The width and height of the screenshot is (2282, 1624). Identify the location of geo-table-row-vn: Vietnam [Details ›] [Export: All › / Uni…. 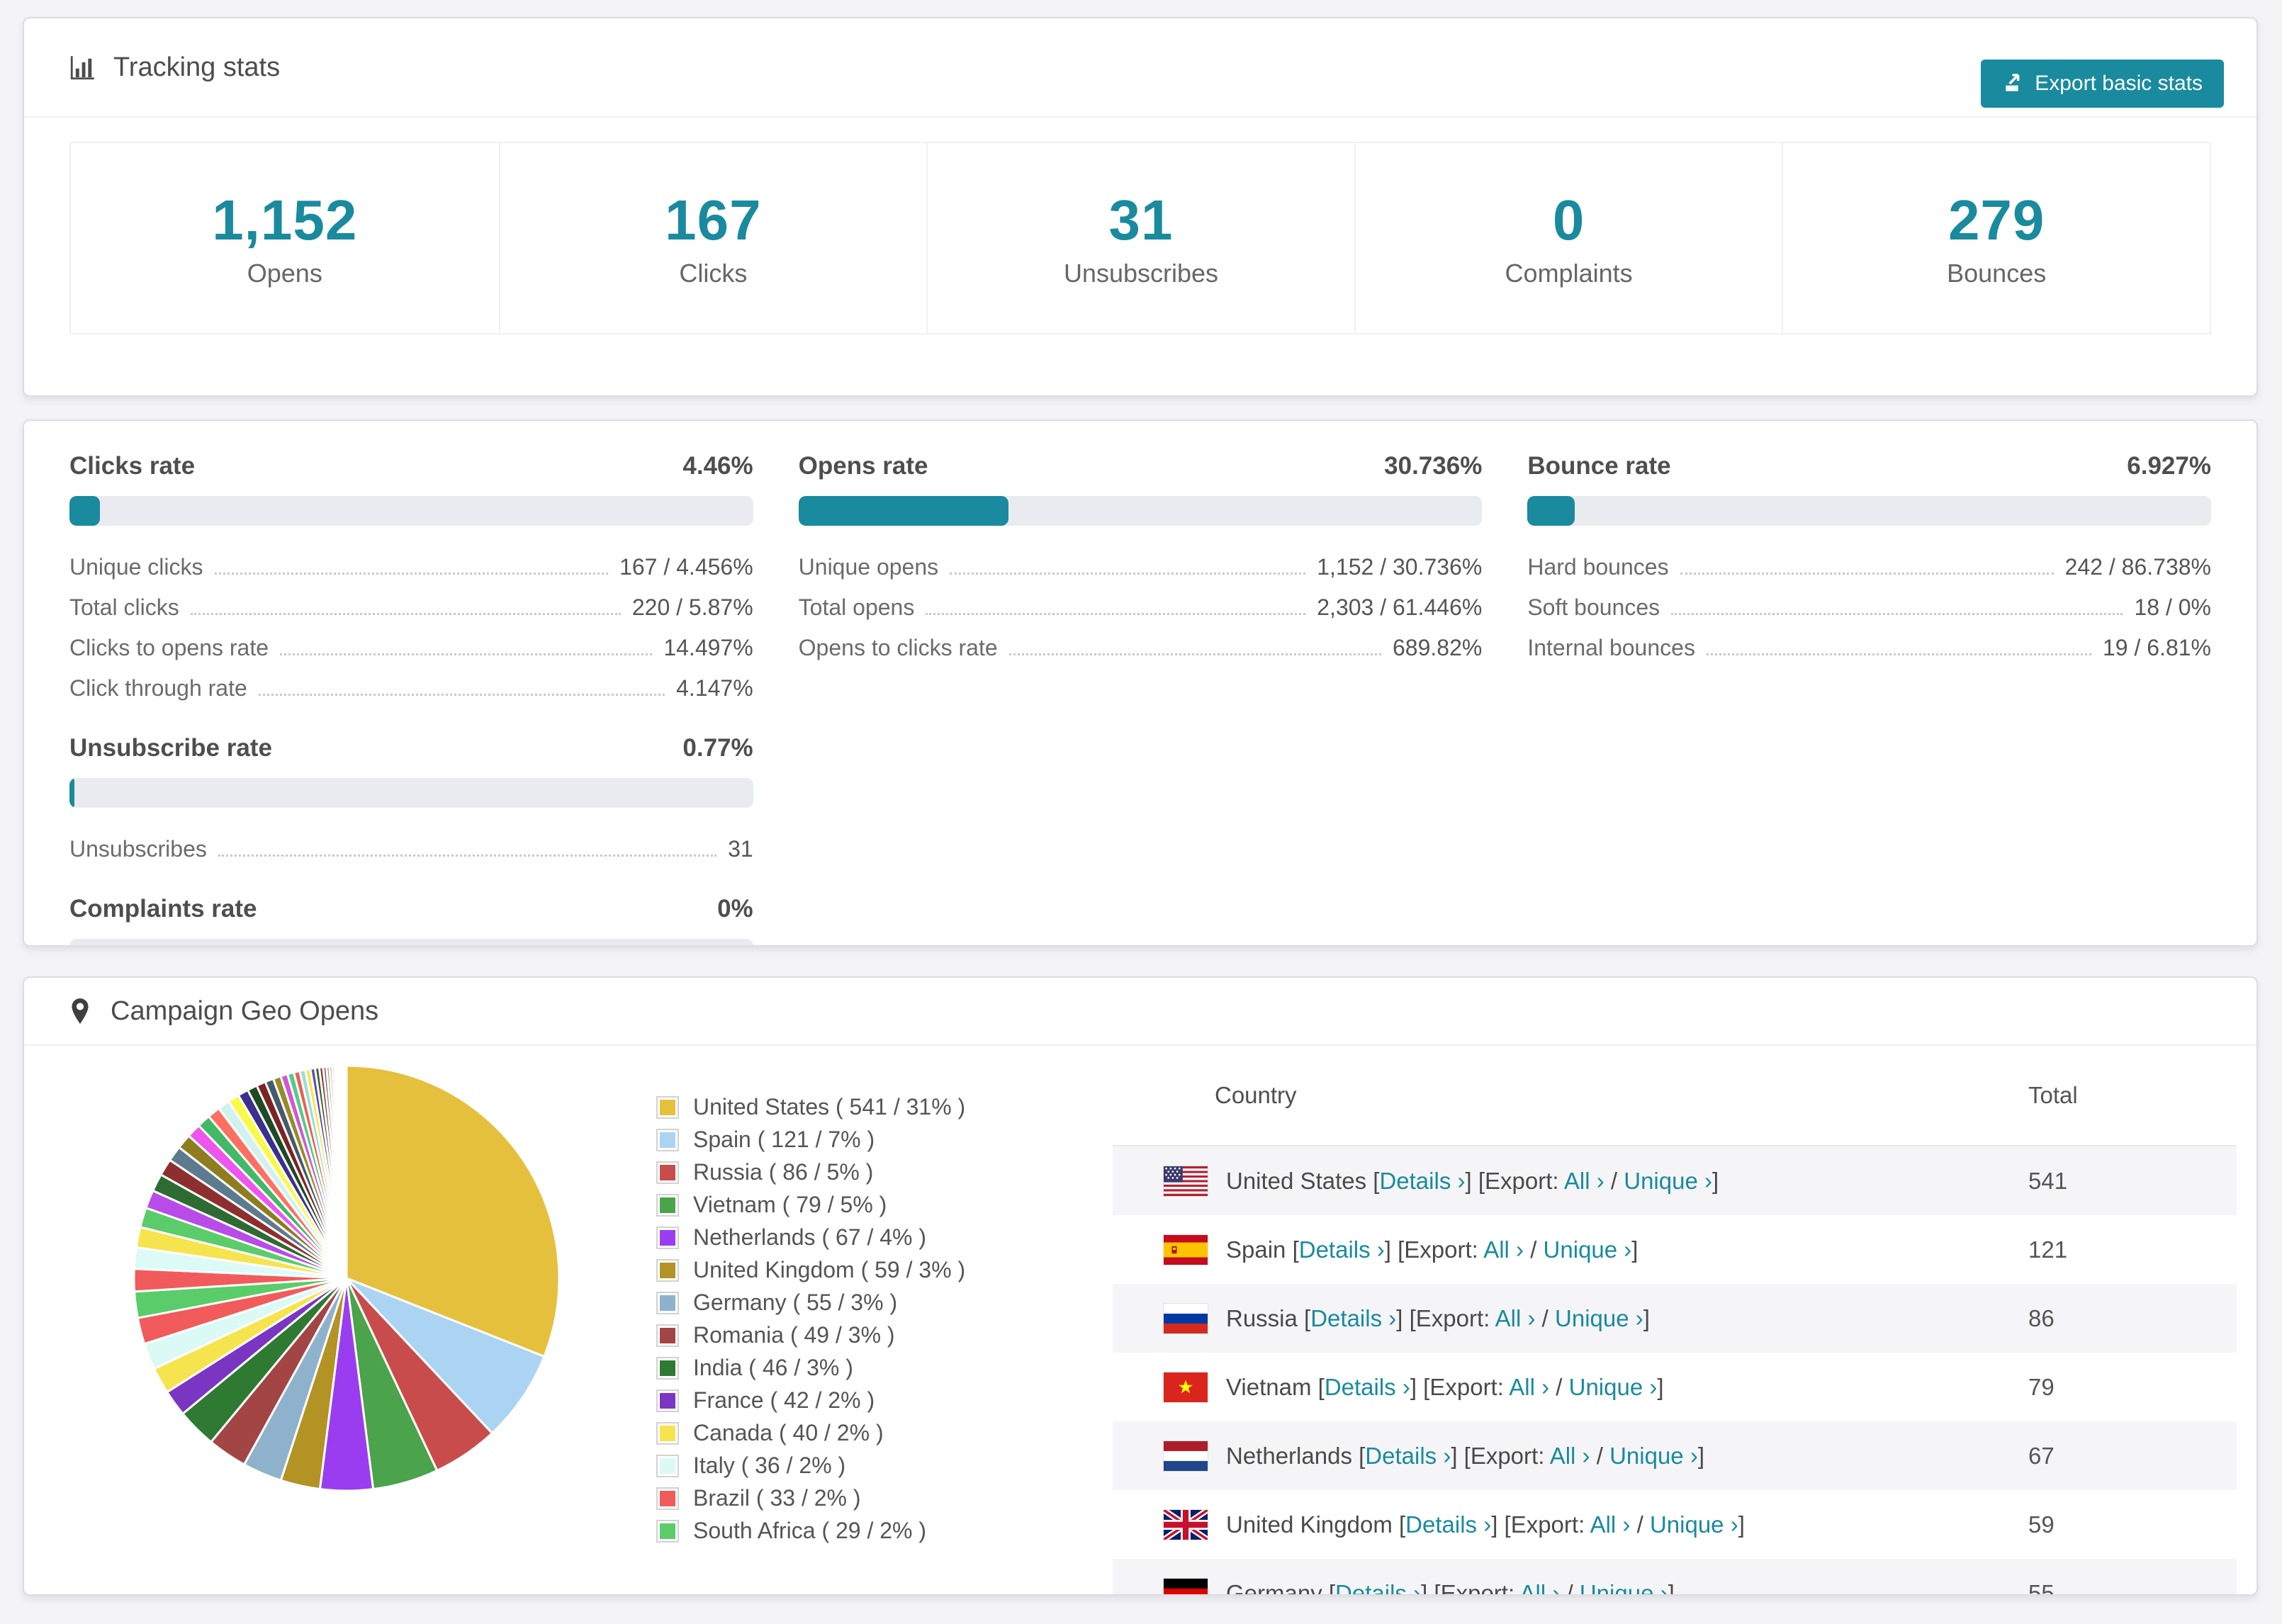
(1675, 1387).